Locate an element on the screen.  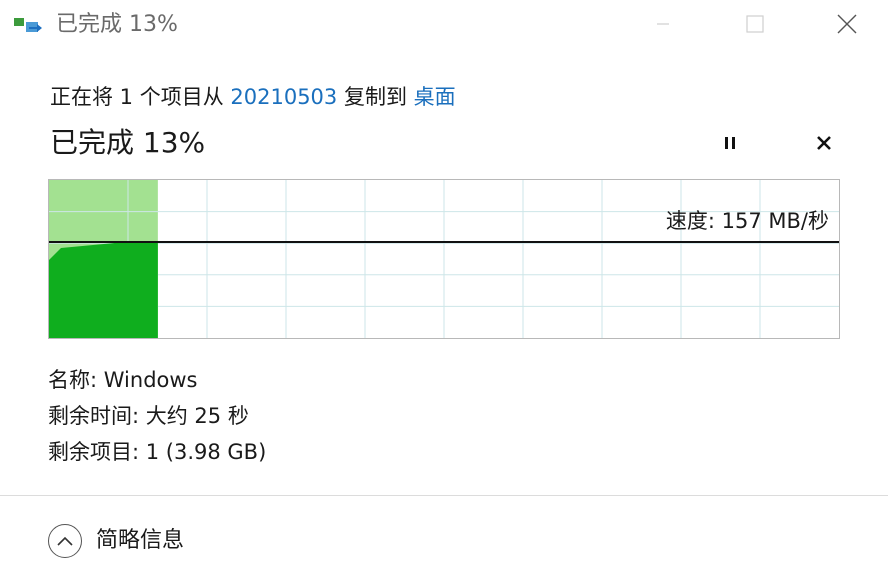
time-remaining: 剩余时间: 大约 25 秒 is located at coordinates (148, 416).